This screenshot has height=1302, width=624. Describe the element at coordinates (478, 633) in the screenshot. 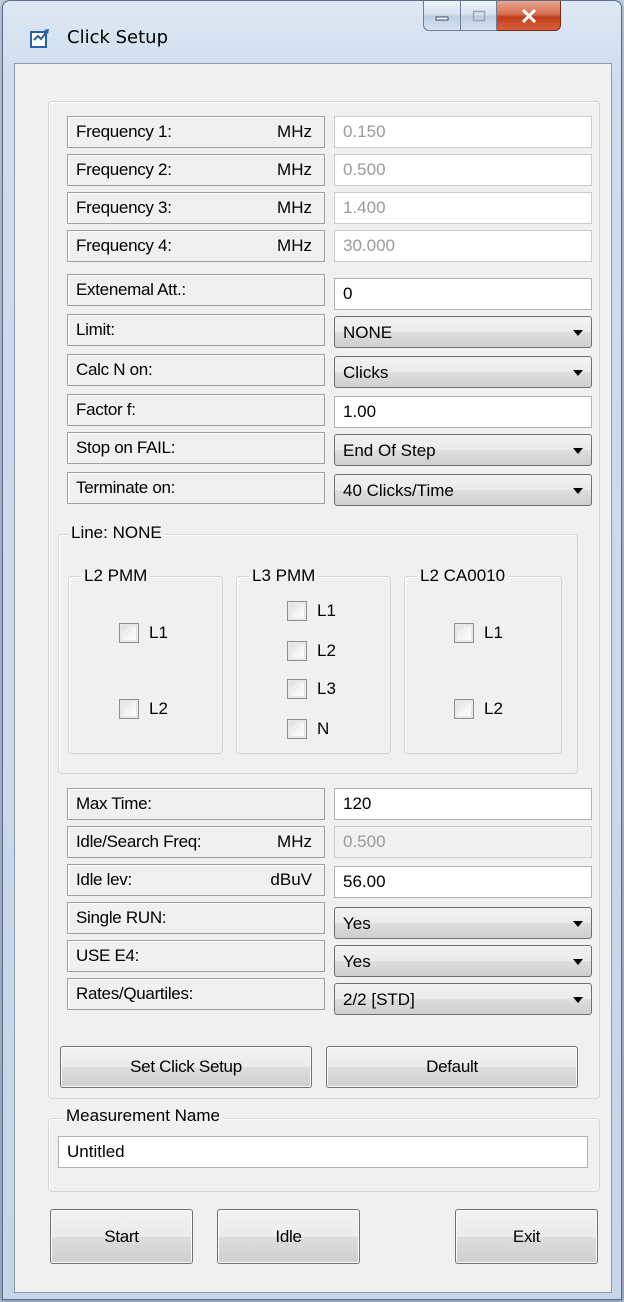

I see `l2-ca0010-l1-checkbox: L1` at that location.